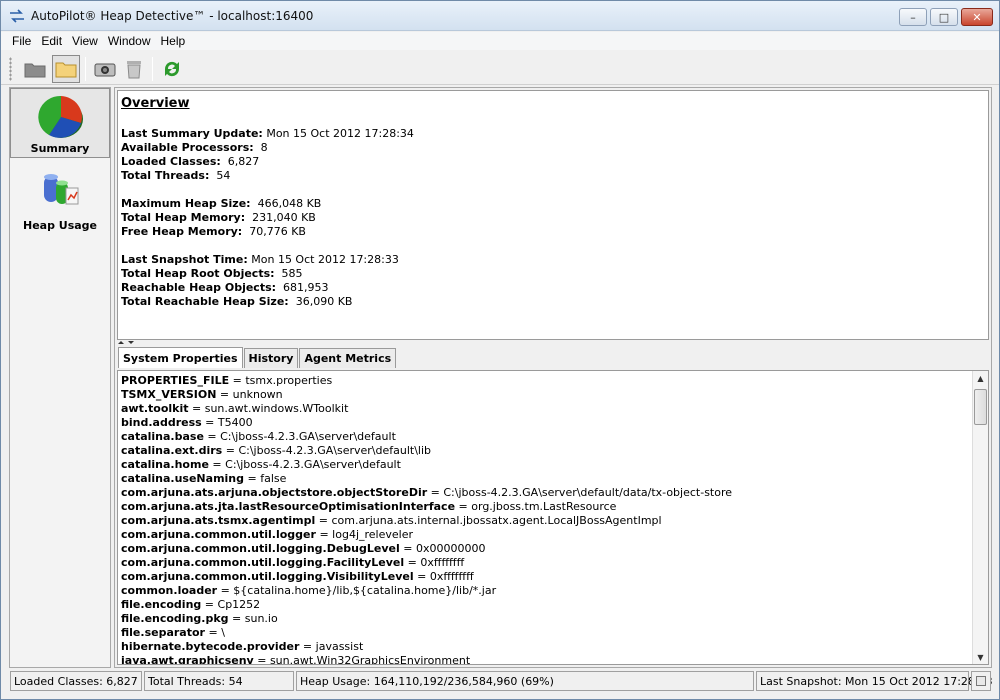 This screenshot has height=700, width=1000. I want to click on vertical-scrollbar: ▲ ▼, so click(980, 517).